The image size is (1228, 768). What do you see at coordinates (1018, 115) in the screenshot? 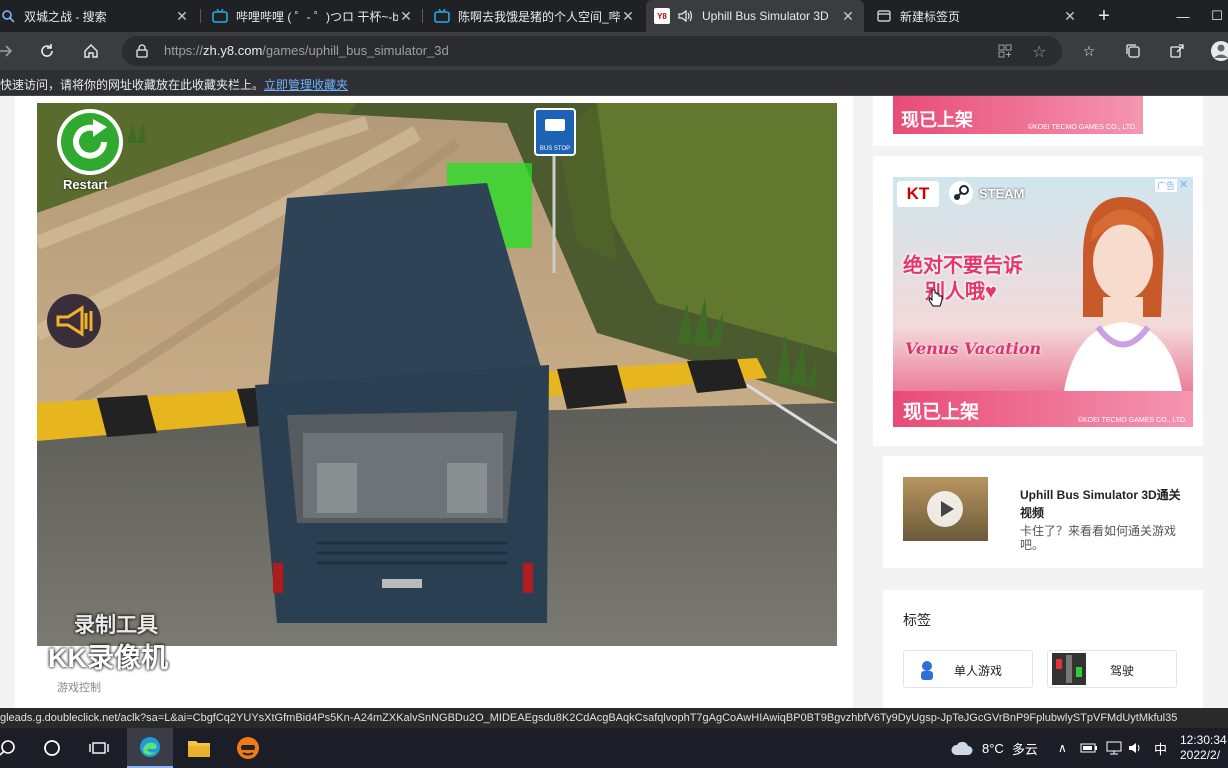
I see `top-ad-banner: 现已上架 ©KOEI TECMO GAMES CO., LTD.` at bounding box center [1018, 115].